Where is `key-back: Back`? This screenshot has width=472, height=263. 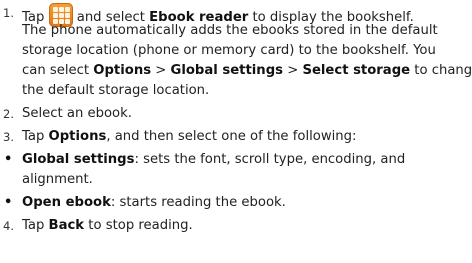 key-back: Back is located at coordinates (66, 225).